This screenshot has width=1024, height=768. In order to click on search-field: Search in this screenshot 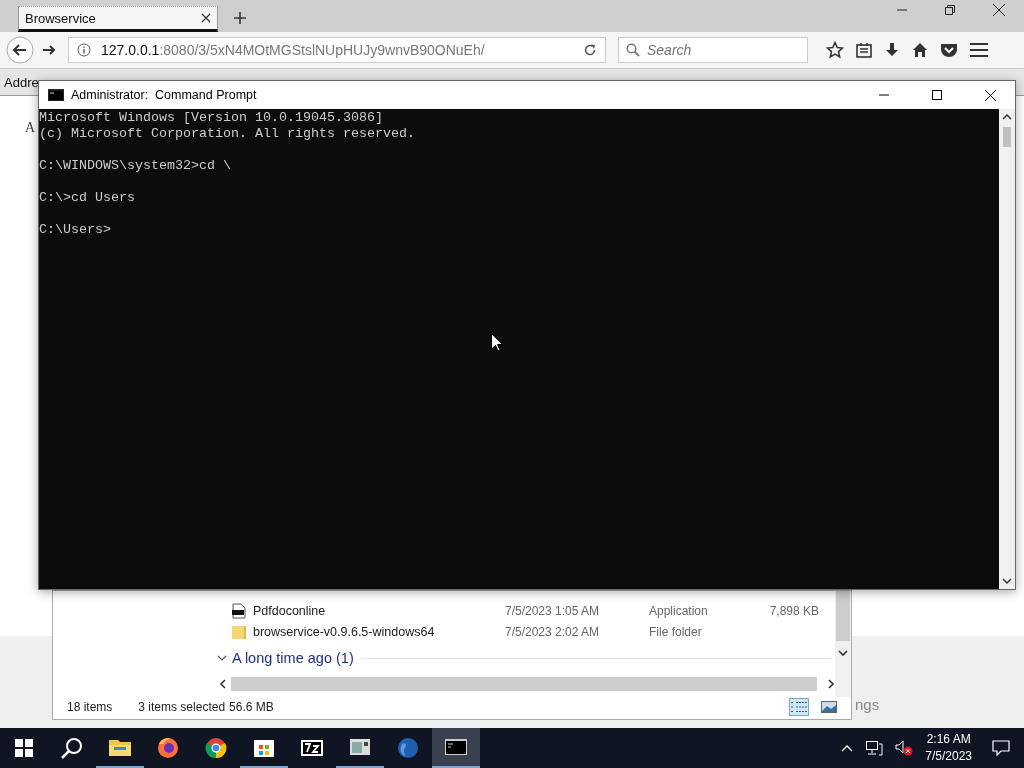, I will do `click(713, 50)`.